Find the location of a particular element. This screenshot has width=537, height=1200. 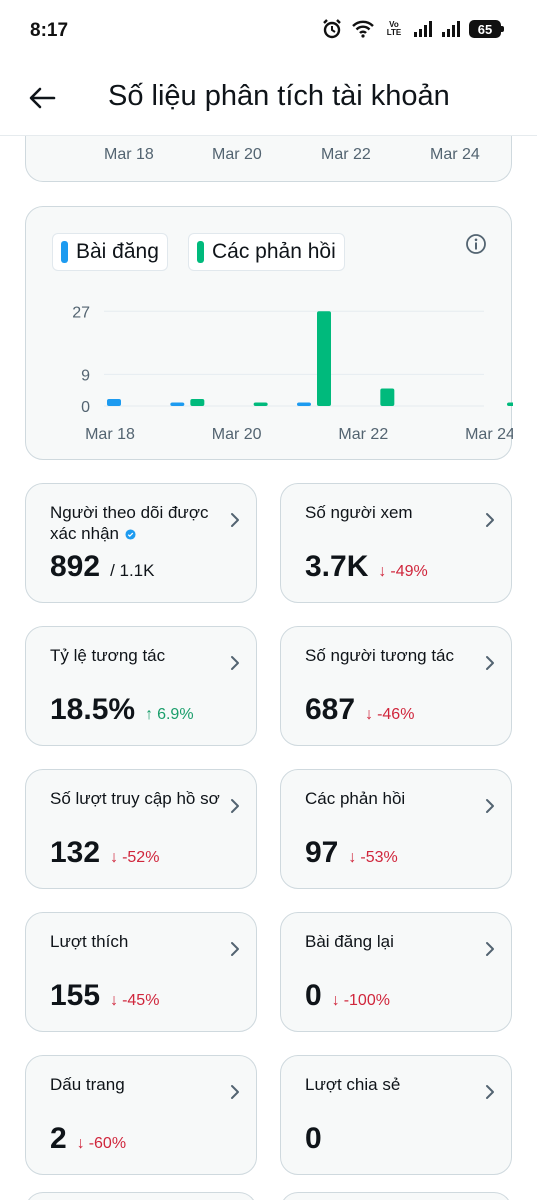

metric-value: 687 is located at coordinates (330, 709).